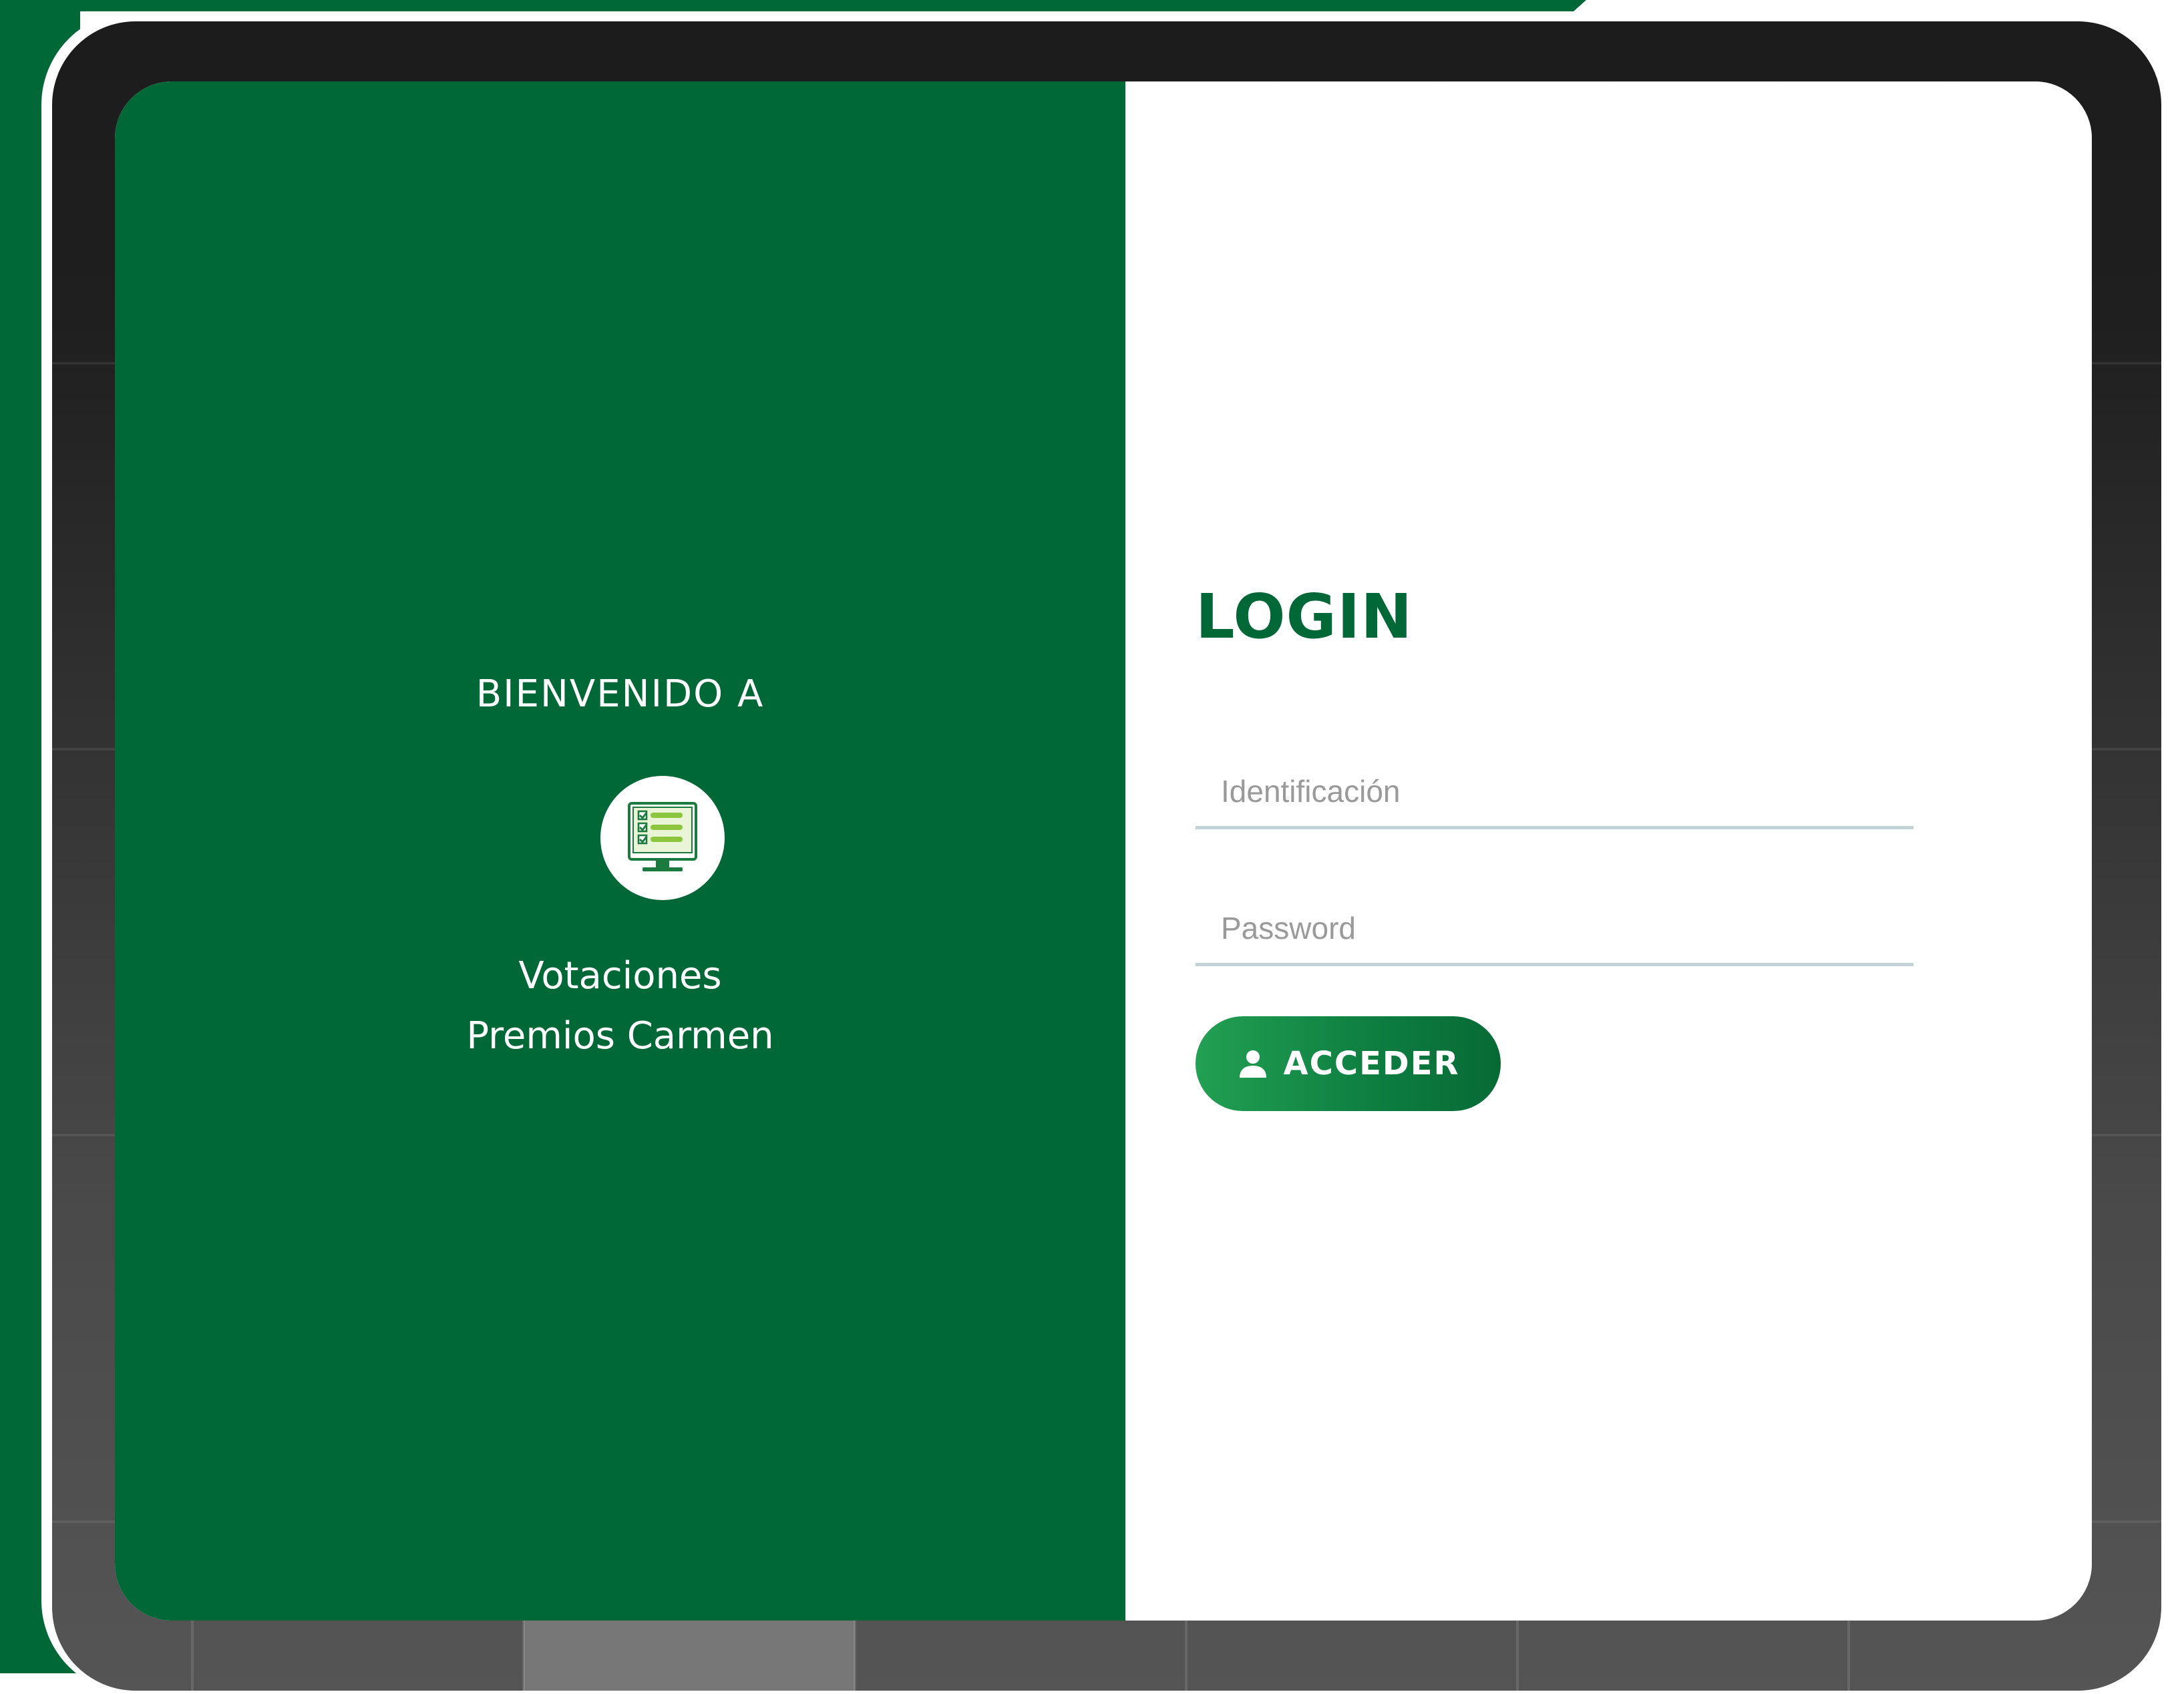  What do you see at coordinates (620, 694) in the screenshot?
I see `welcome-heading: BIENVENIDO A` at bounding box center [620, 694].